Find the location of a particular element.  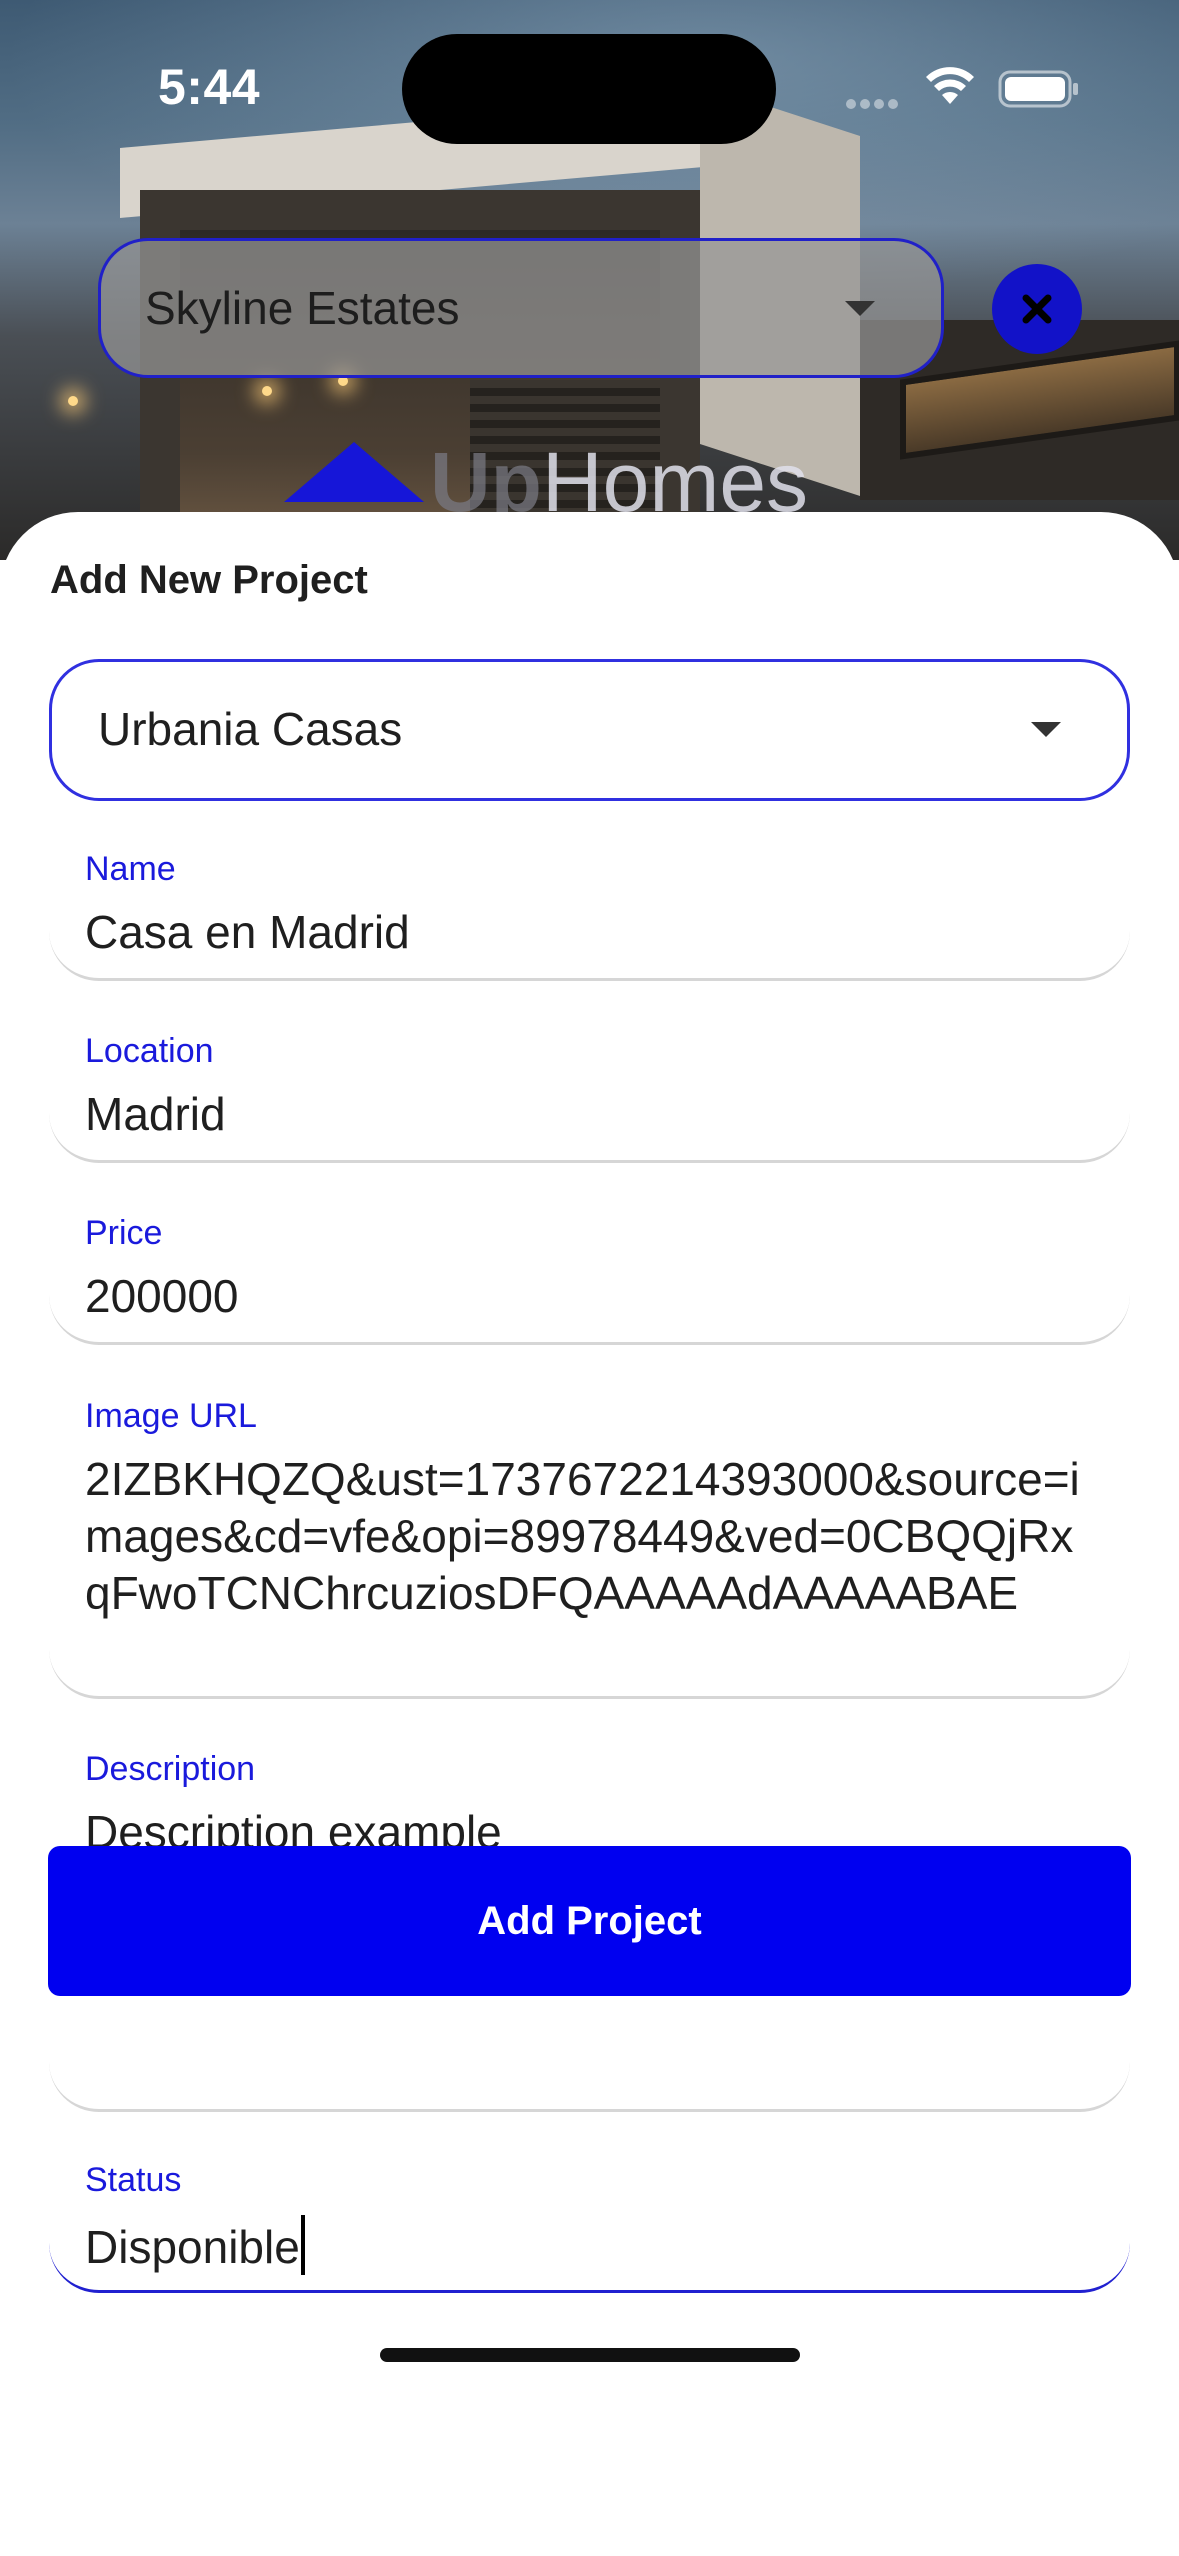

app-logo: UpHomes is located at coordinates (607, 482).